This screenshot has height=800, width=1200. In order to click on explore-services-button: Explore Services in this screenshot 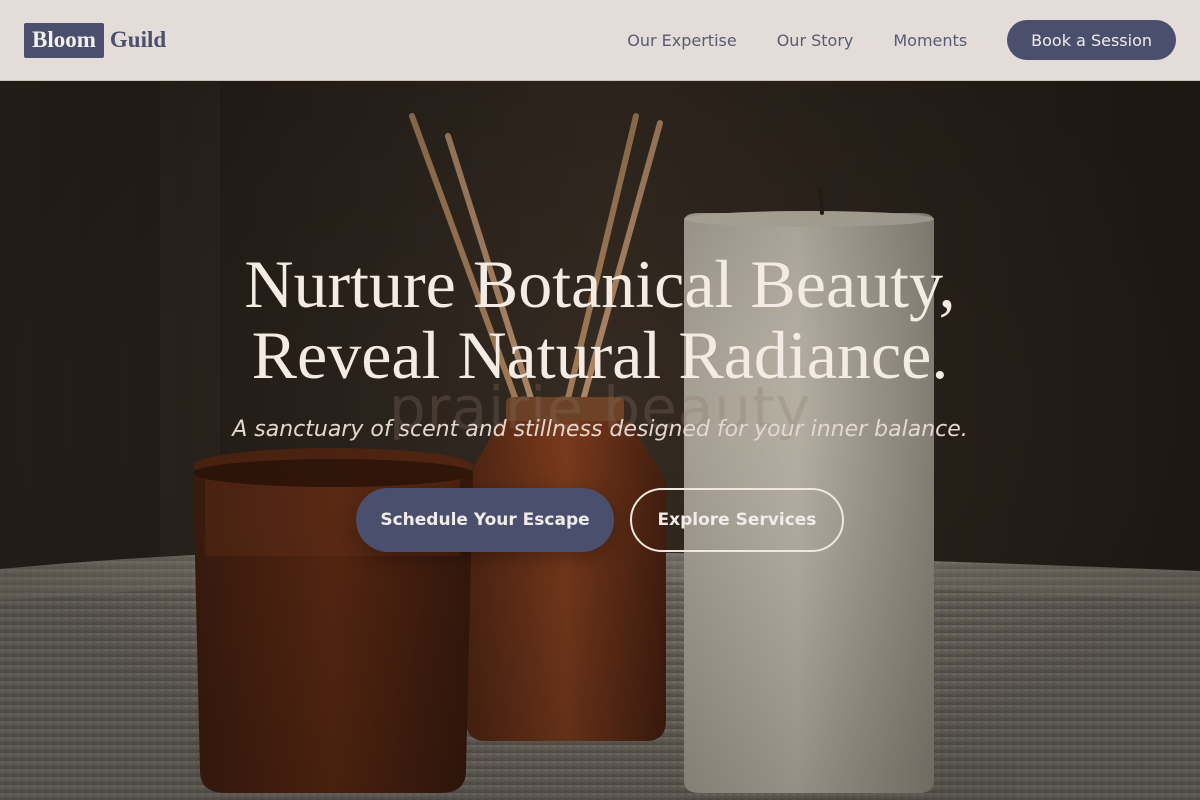, I will do `click(737, 520)`.